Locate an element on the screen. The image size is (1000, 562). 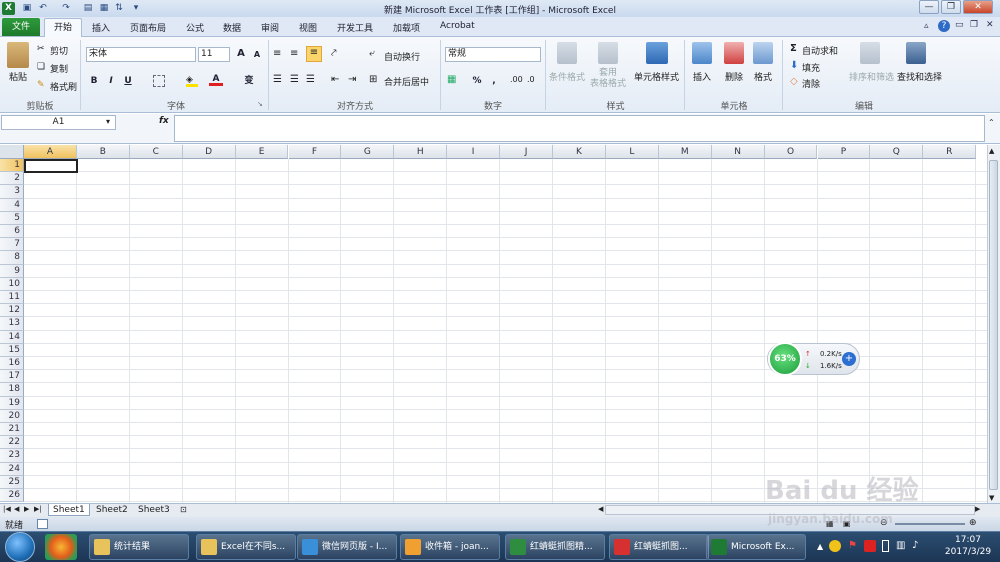
fill-icon: ⬇ is located at coordinates (794, 65).